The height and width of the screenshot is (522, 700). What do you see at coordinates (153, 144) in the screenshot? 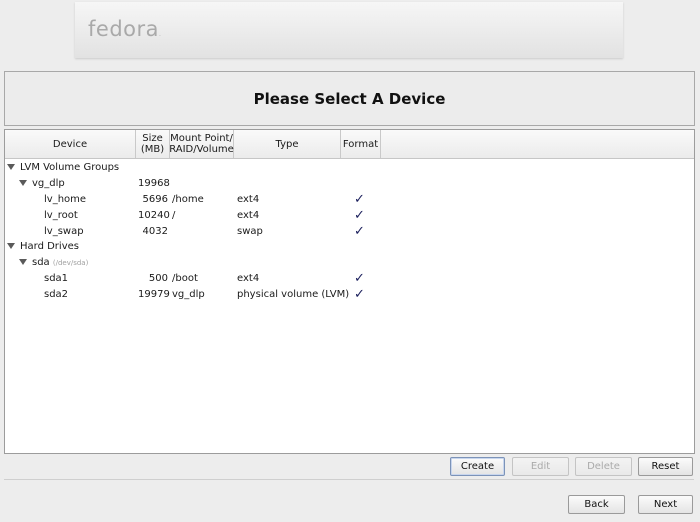
I see `column-size: Size (MB)` at bounding box center [153, 144].